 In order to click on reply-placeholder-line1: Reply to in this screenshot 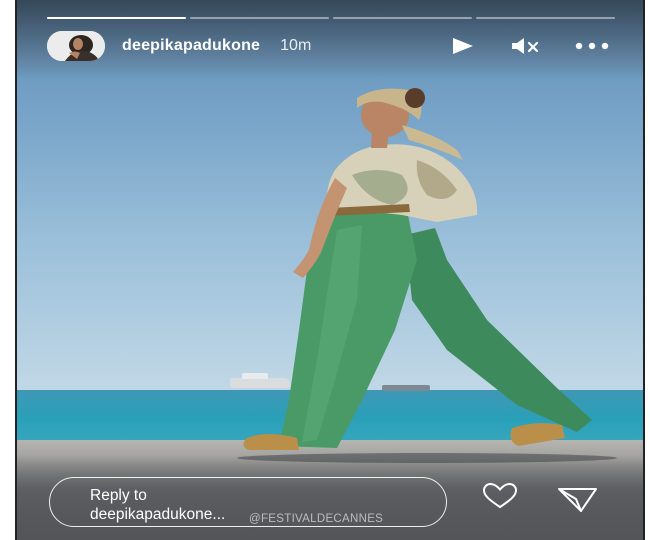, I will do `click(118, 495)`.